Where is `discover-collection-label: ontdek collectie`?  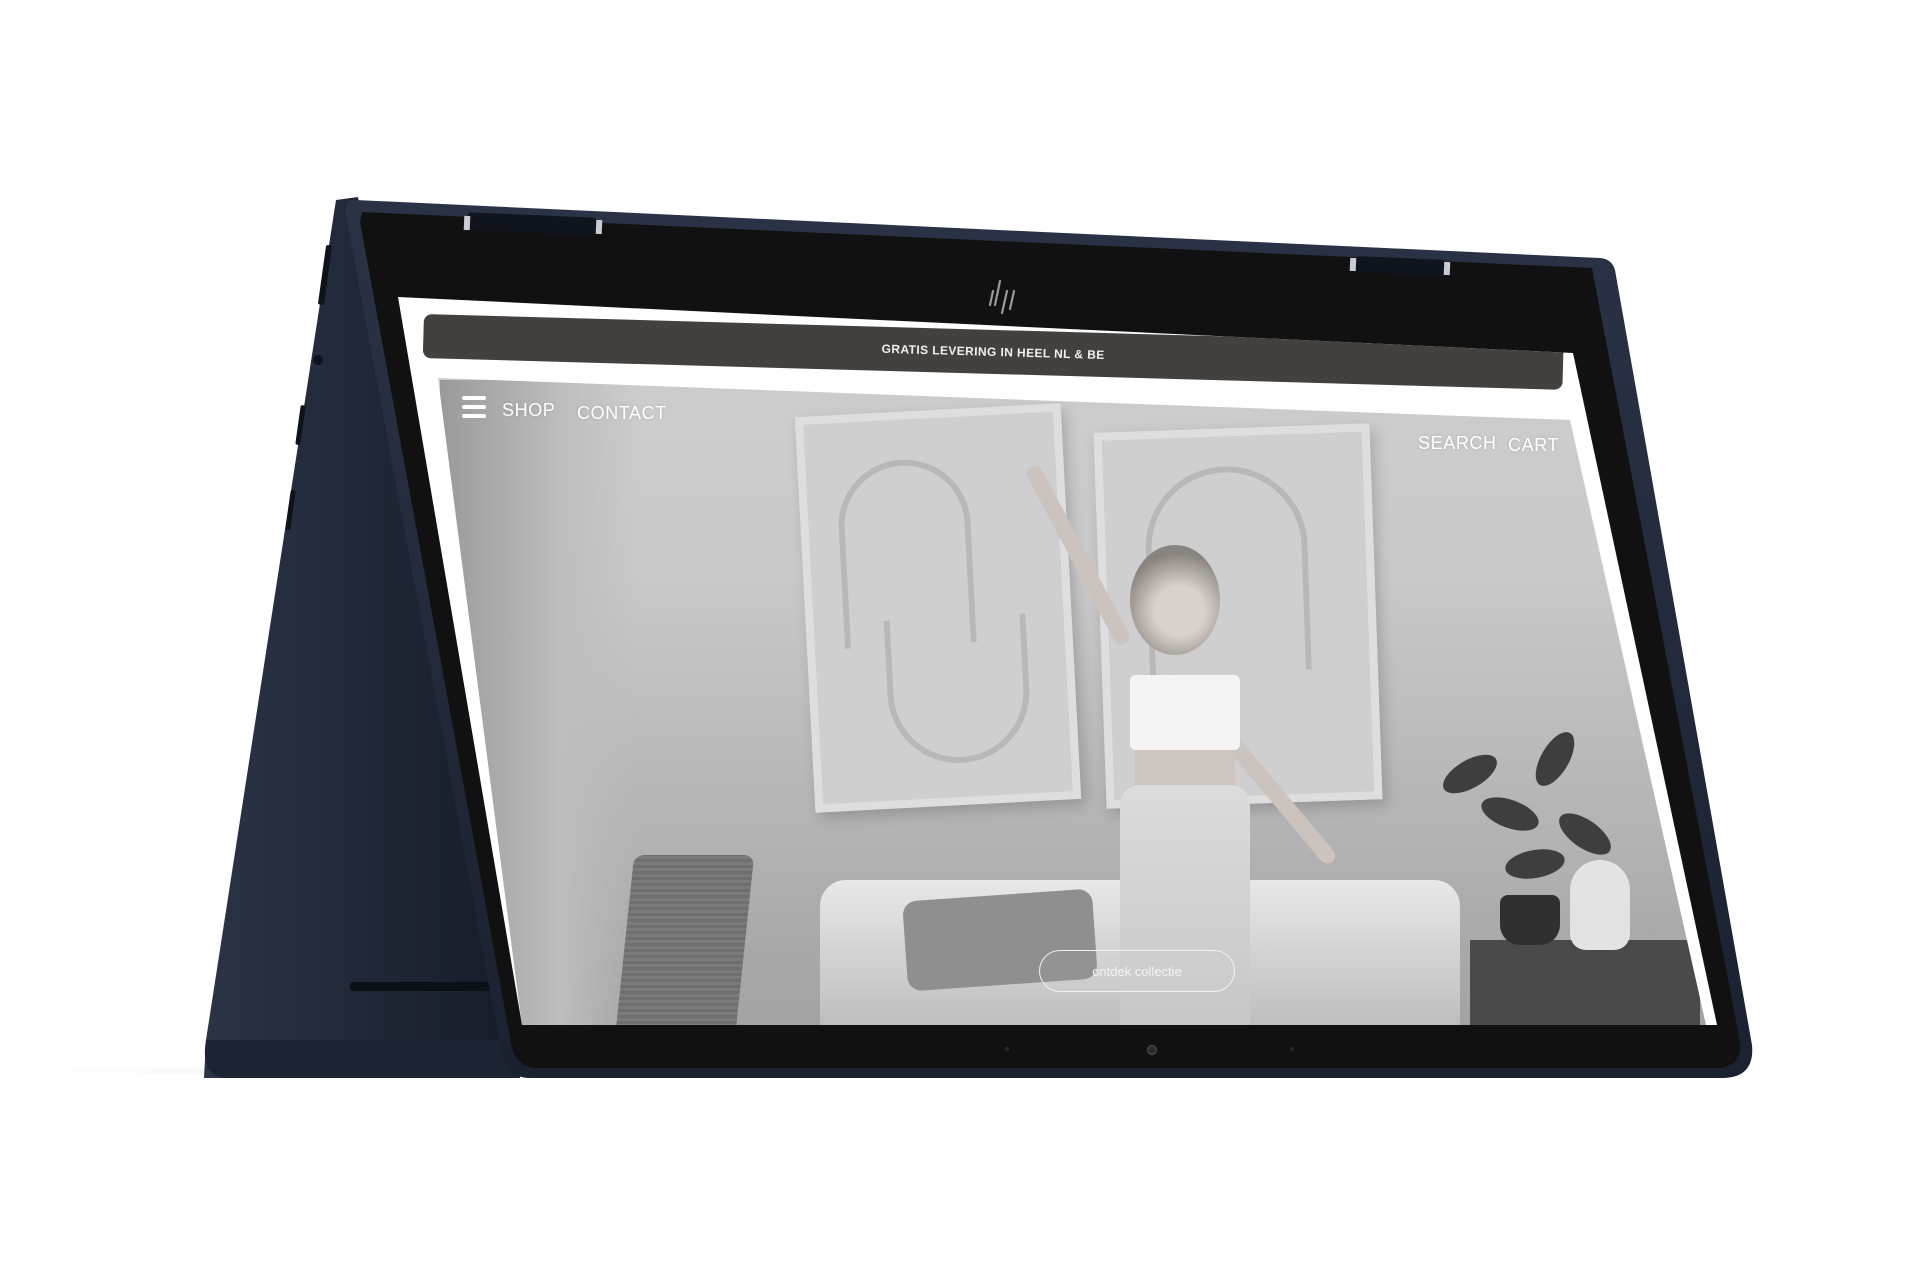 discover-collection-label: ontdek collectie is located at coordinates (1137, 971).